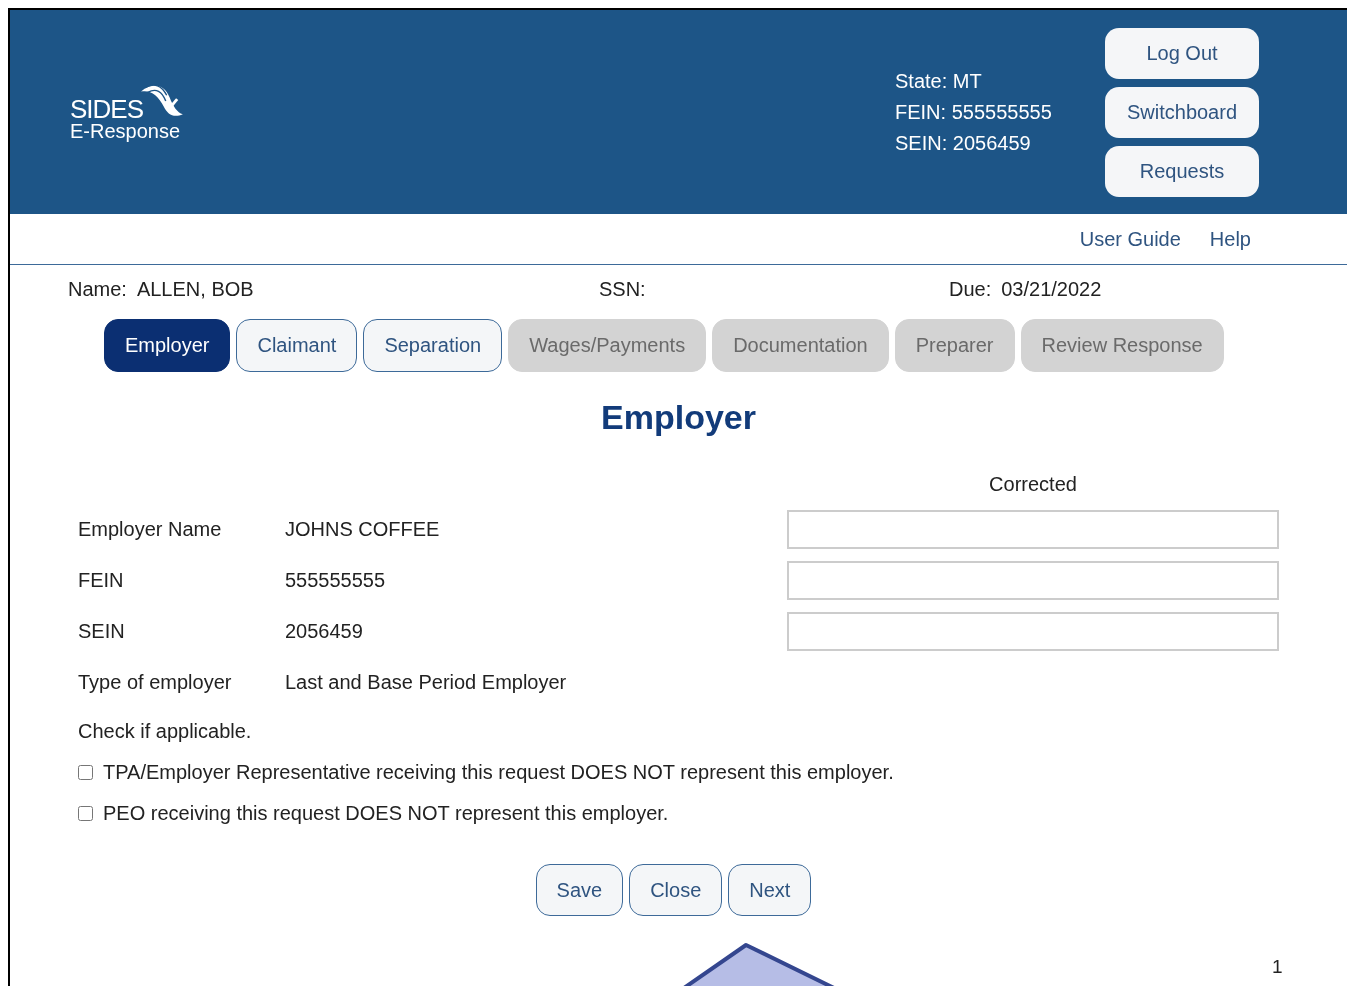 The image size is (1353, 988). What do you see at coordinates (150, 529) in the screenshot?
I see `field-label: Employer Name` at bounding box center [150, 529].